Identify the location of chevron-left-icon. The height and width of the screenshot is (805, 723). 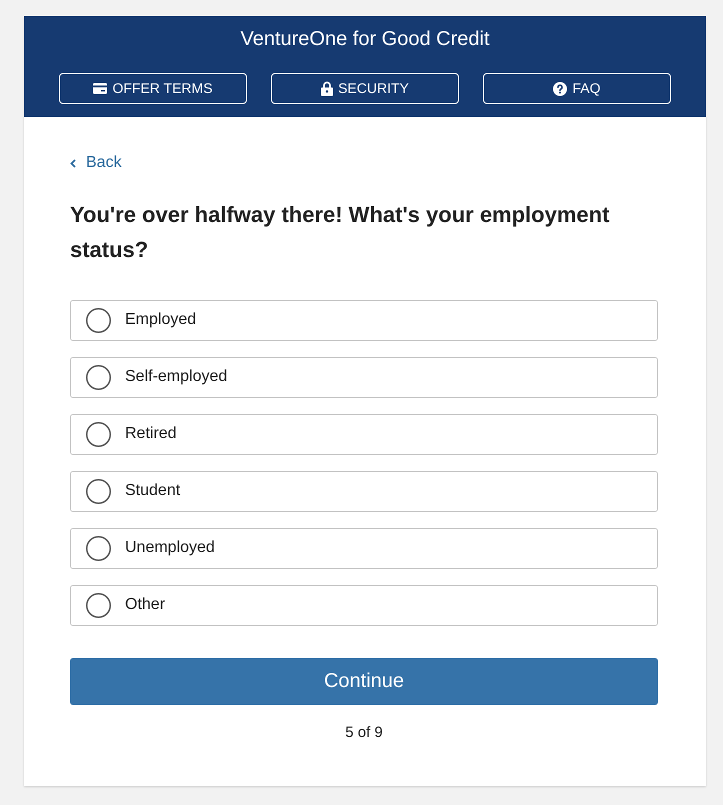
(73, 163).